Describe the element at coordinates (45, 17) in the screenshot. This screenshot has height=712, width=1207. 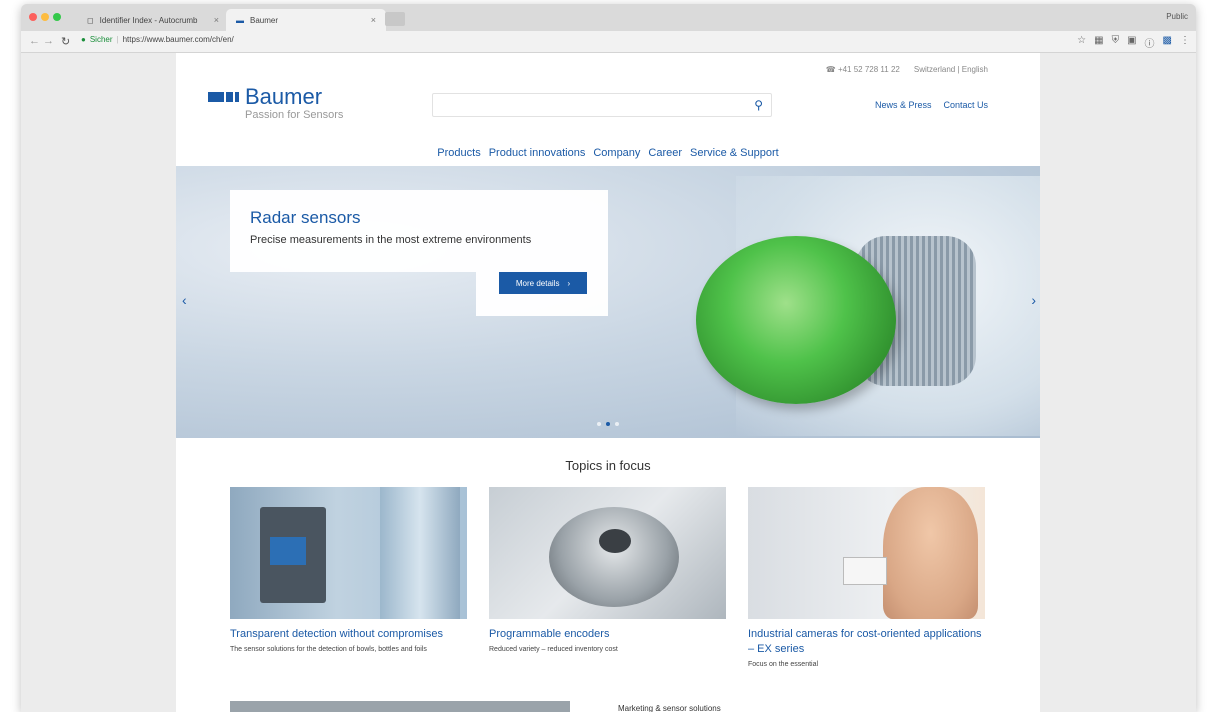
I see `minimize-window-button` at that location.